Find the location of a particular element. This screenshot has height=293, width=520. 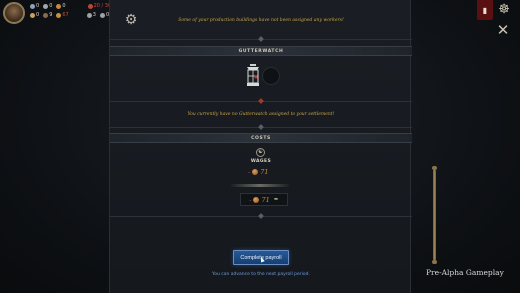

building-icon is located at coordinates (89, 15).